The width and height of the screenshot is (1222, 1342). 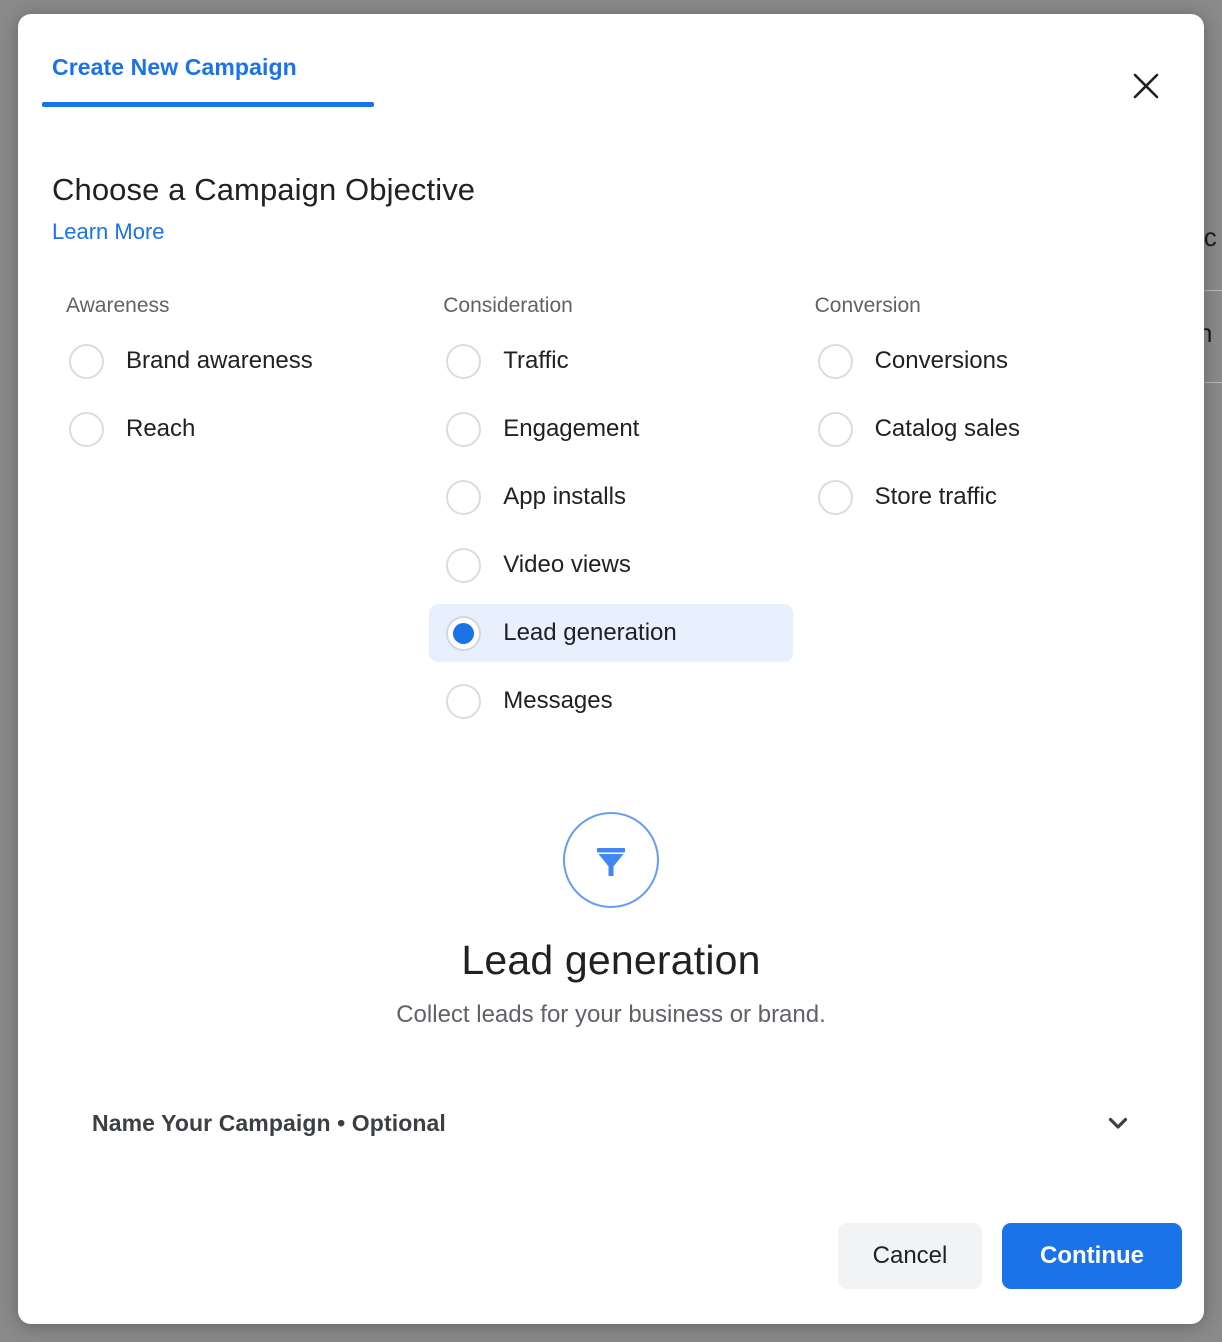 What do you see at coordinates (1092, 1256) in the screenshot?
I see `continue-button: Continue` at bounding box center [1092, 1256].